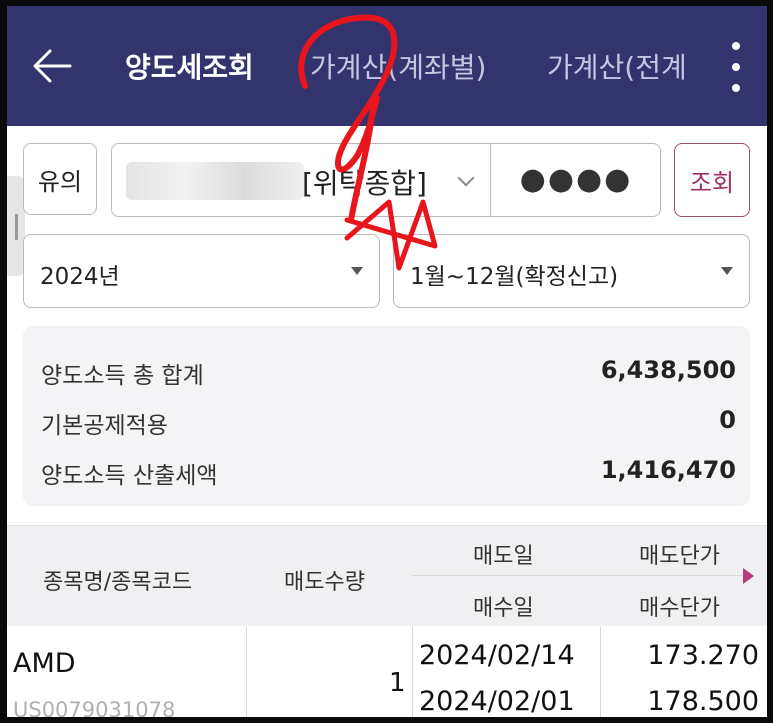 Image resolution: width=773 pixels, height=723 pixels. Describe the element at coordinates (748, 576) in the screenshot. I see `caret-right-icon` at that location.